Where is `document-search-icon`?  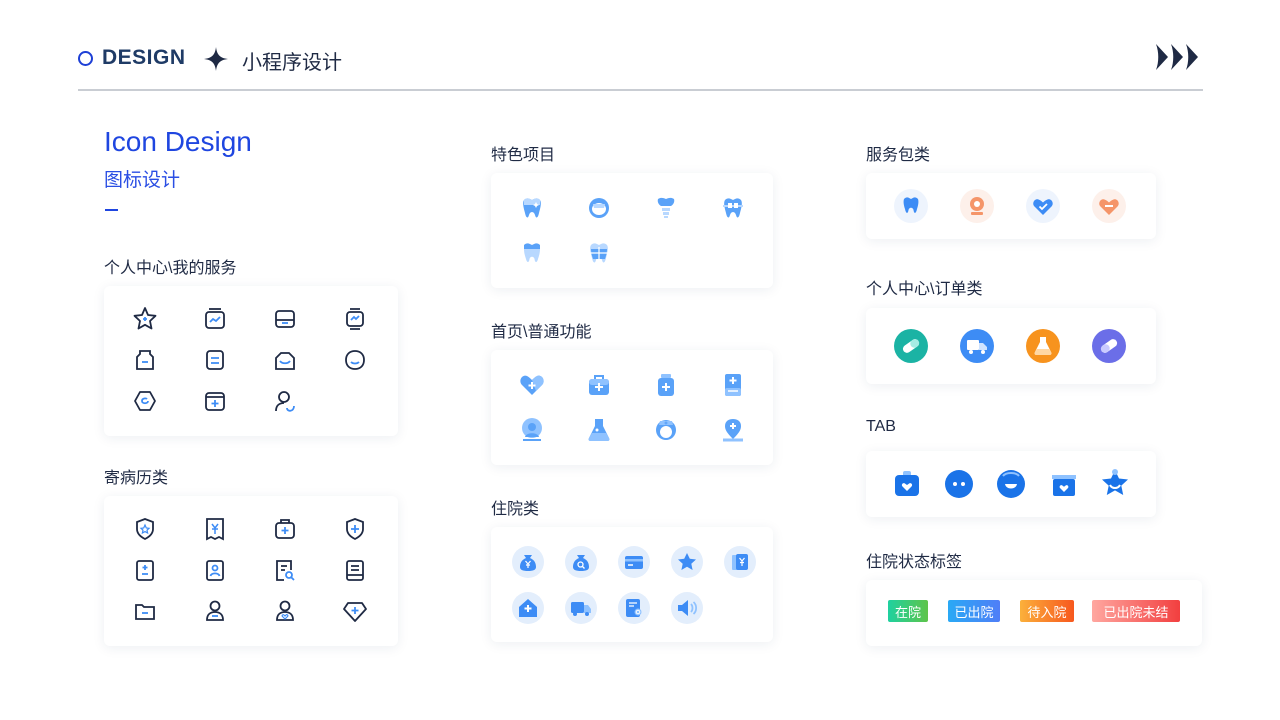 document-search-icon is located at coordinates (285, 570).